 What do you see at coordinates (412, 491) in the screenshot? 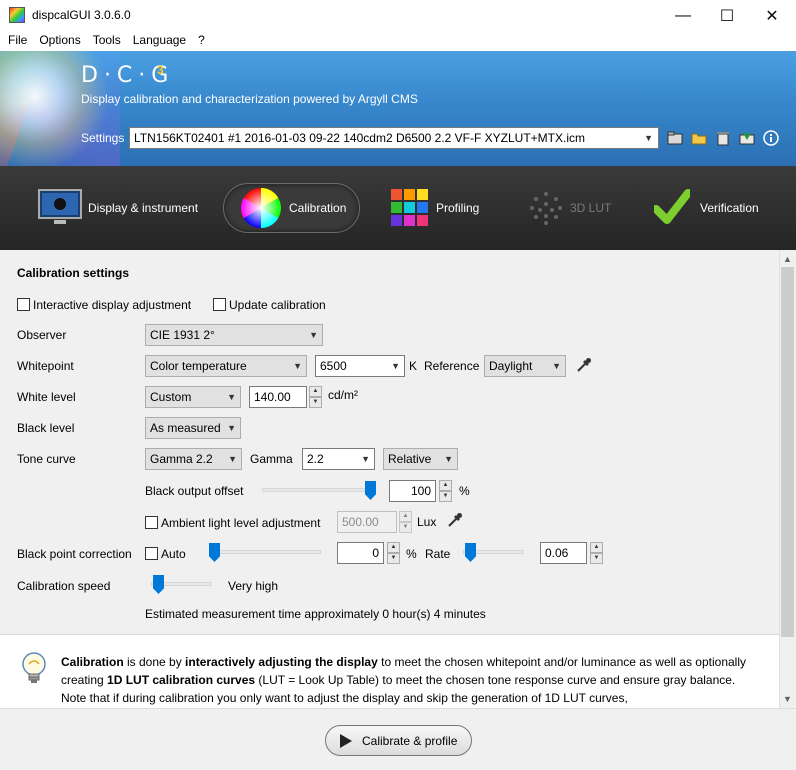
I see `black-offset-input: 100` at bounding box center [412, 491].